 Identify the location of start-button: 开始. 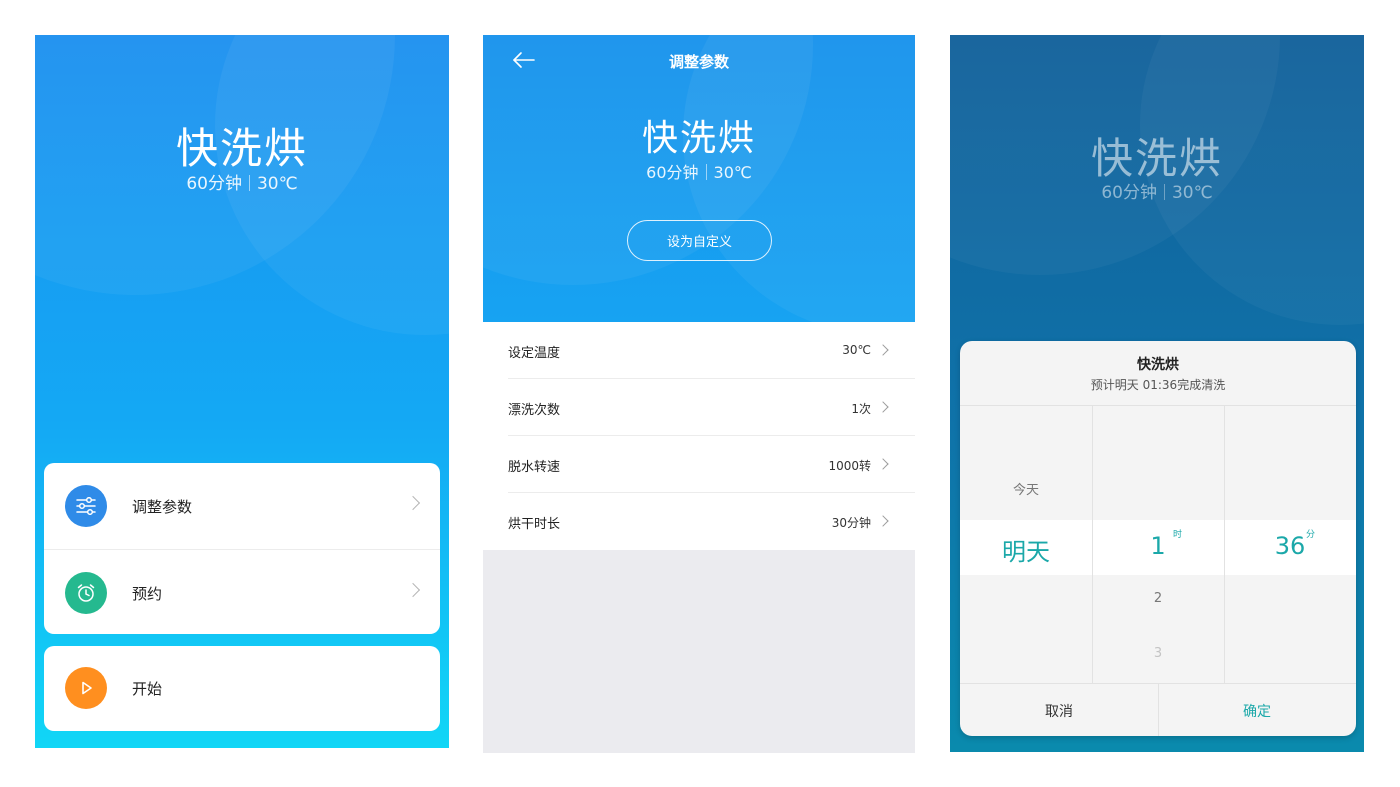
(242, 688).